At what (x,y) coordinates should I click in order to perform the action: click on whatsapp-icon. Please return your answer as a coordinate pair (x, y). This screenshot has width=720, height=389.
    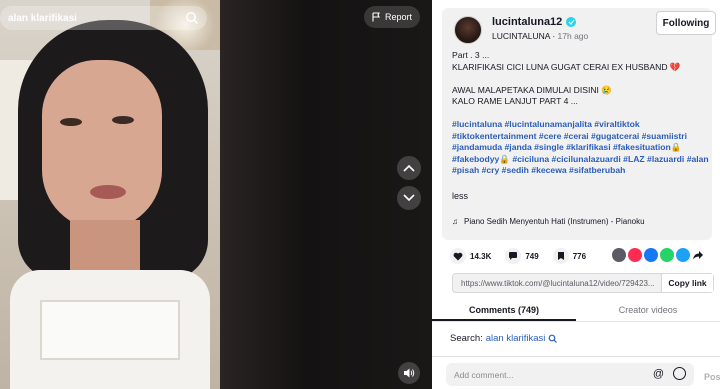
    Looking at the image, I should click on (667, 255).